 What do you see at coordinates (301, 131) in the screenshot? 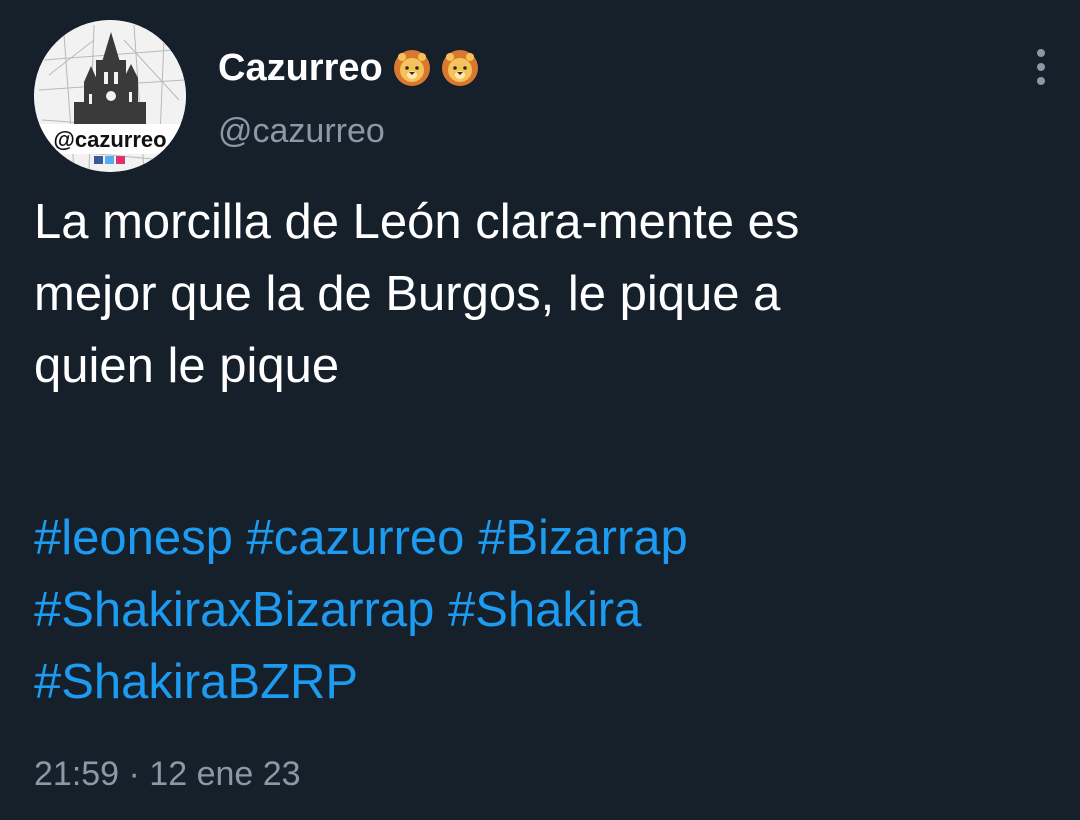
I see `author-handle: @cazurreo` at bounding box center [301, 131].